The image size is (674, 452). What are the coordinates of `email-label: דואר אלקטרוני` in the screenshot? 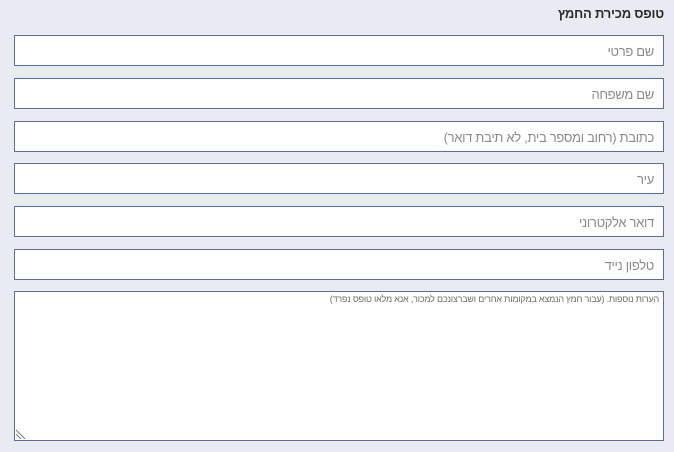 It's located at (616, 222).